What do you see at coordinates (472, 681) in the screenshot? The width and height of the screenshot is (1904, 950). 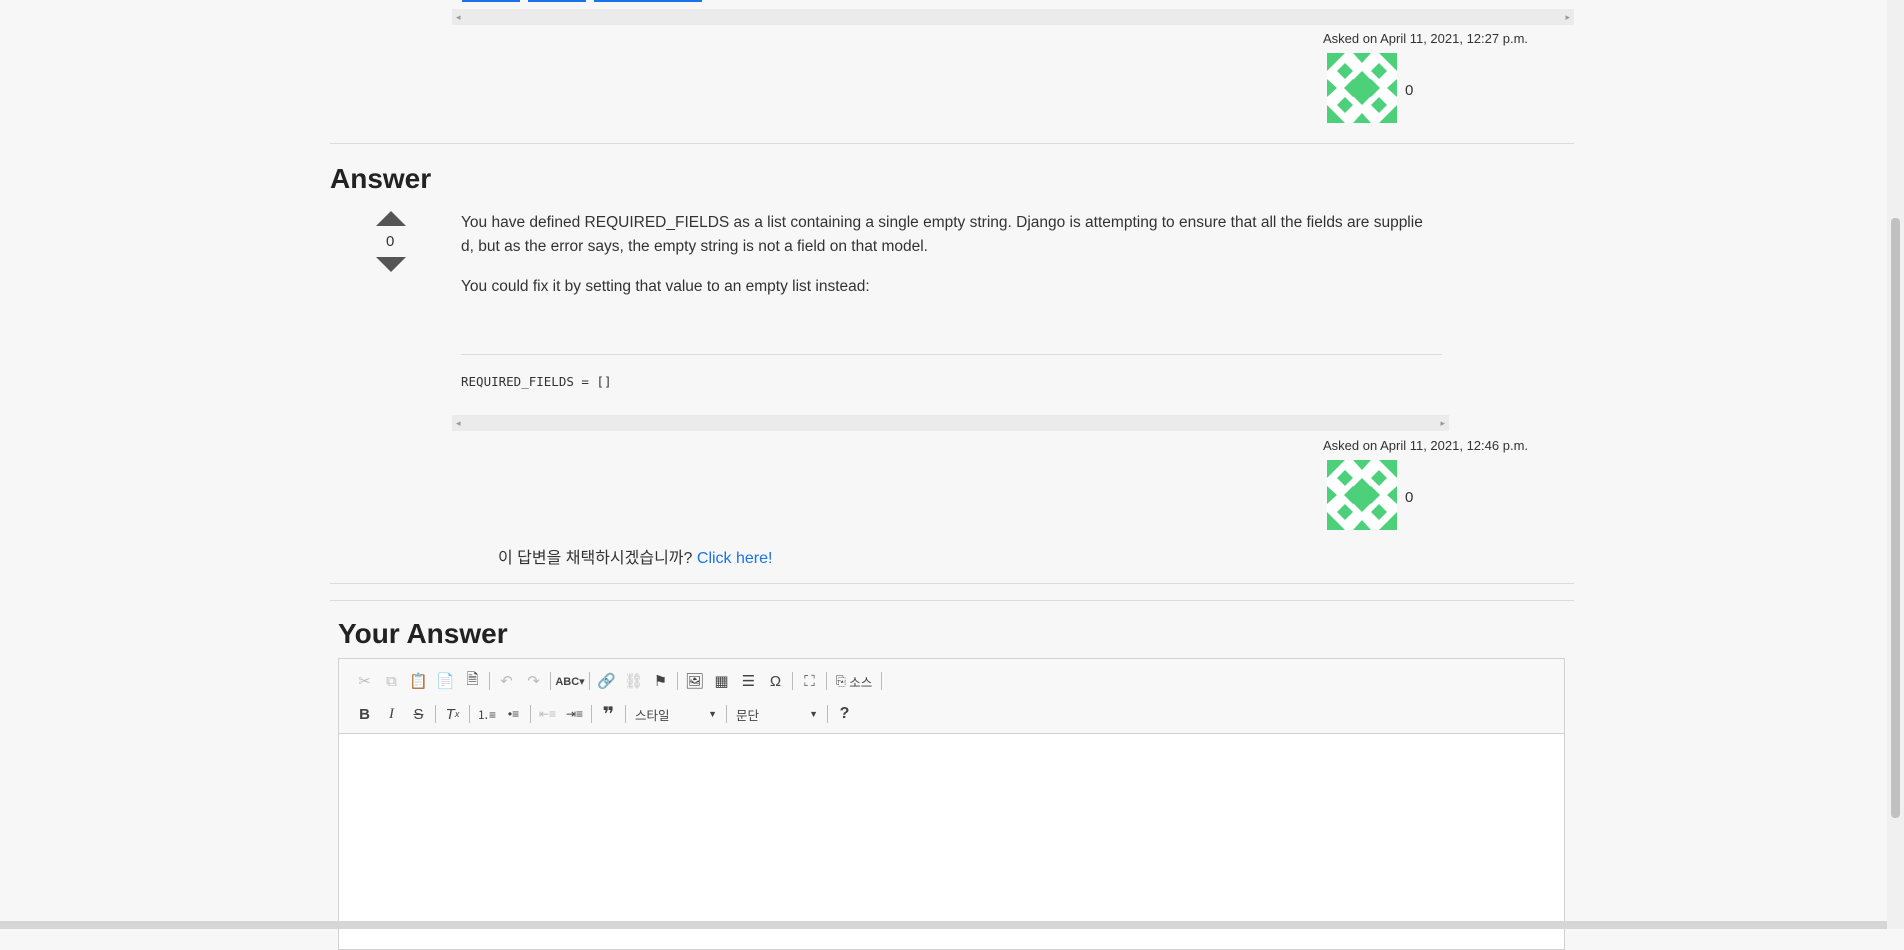 I see `paste-word-icon: 🗎` at bounding box center [472, 681].